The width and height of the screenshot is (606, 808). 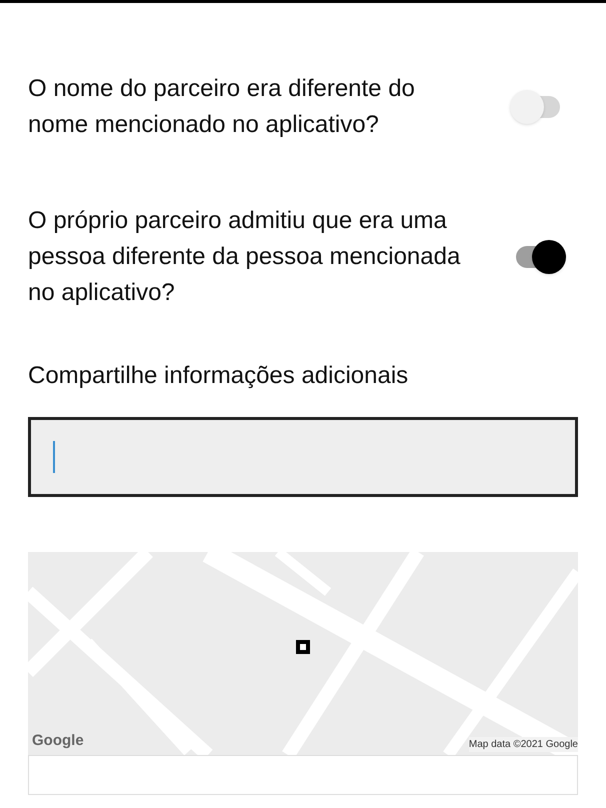 What do you see at coordinates (58, 740) in the screenshot?
I see `map-logo: Google` at bounding box center [58, 740].